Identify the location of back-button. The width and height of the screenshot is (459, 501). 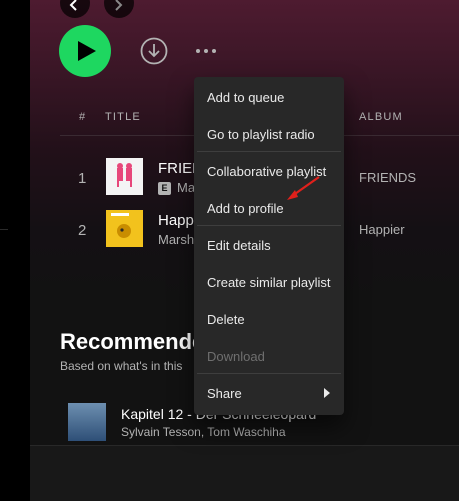
(75, 9).